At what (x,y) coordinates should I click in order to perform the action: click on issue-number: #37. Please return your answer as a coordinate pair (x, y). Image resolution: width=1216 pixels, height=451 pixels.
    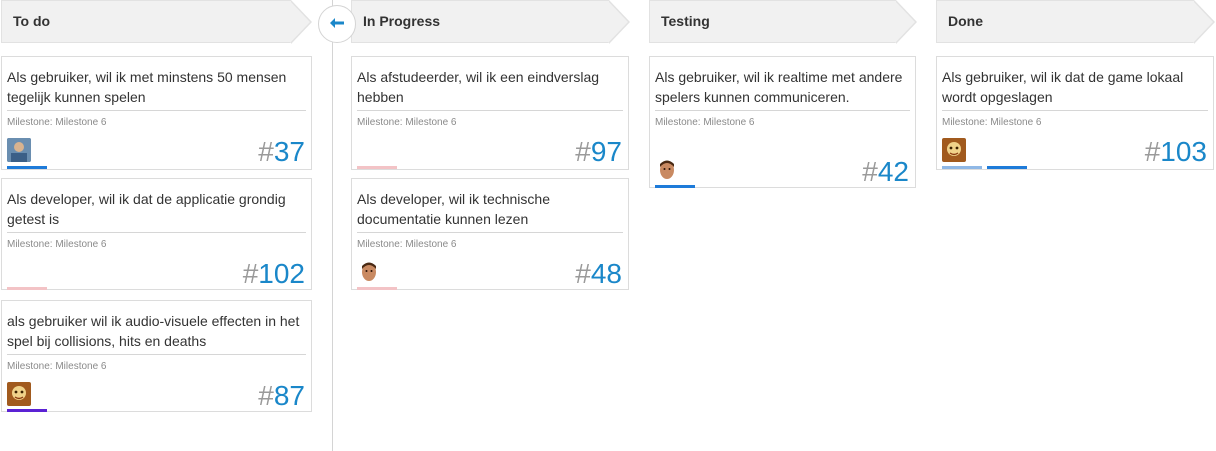
    Looking at the image, I should click on (281, 151).